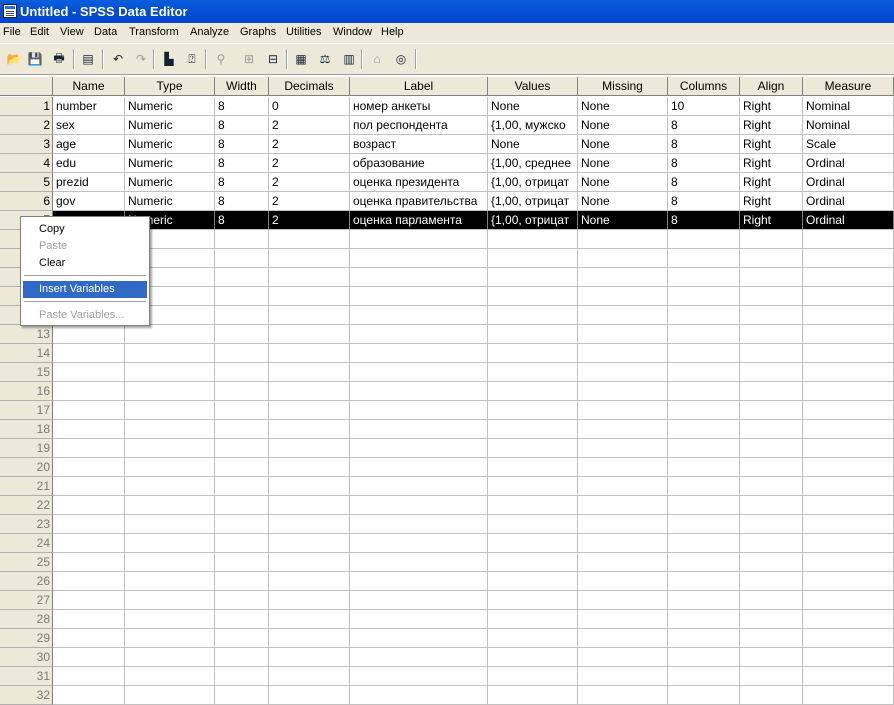 Image resolution: width=894 pixels, height=705 pixels. Describe the element at coordinates (26, 638) in the screenshot. I see `row-header: 29` at that location.